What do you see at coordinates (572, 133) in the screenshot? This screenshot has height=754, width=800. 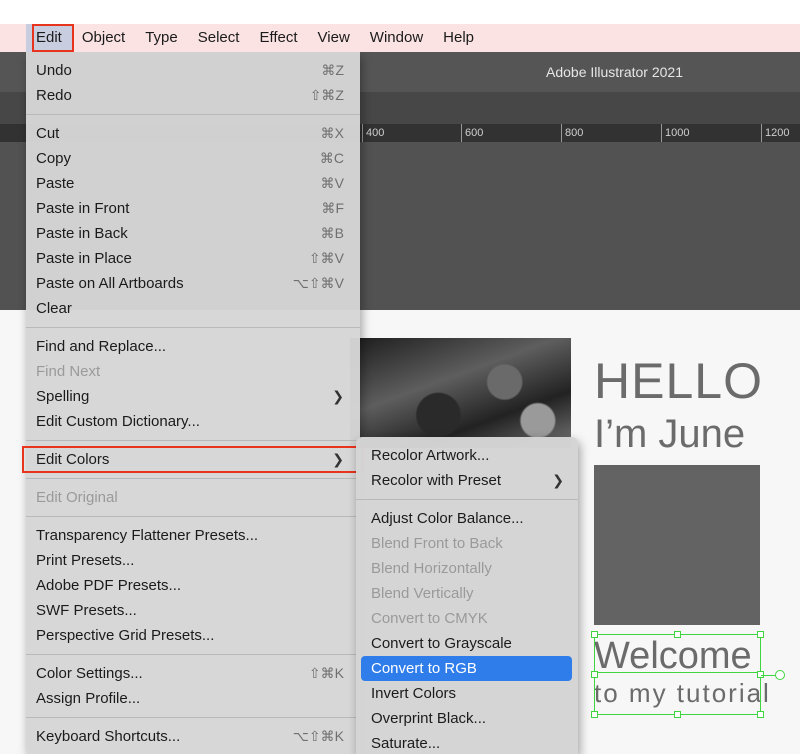 I see `ruler-tick: 800` at bounding box center [572, 133].